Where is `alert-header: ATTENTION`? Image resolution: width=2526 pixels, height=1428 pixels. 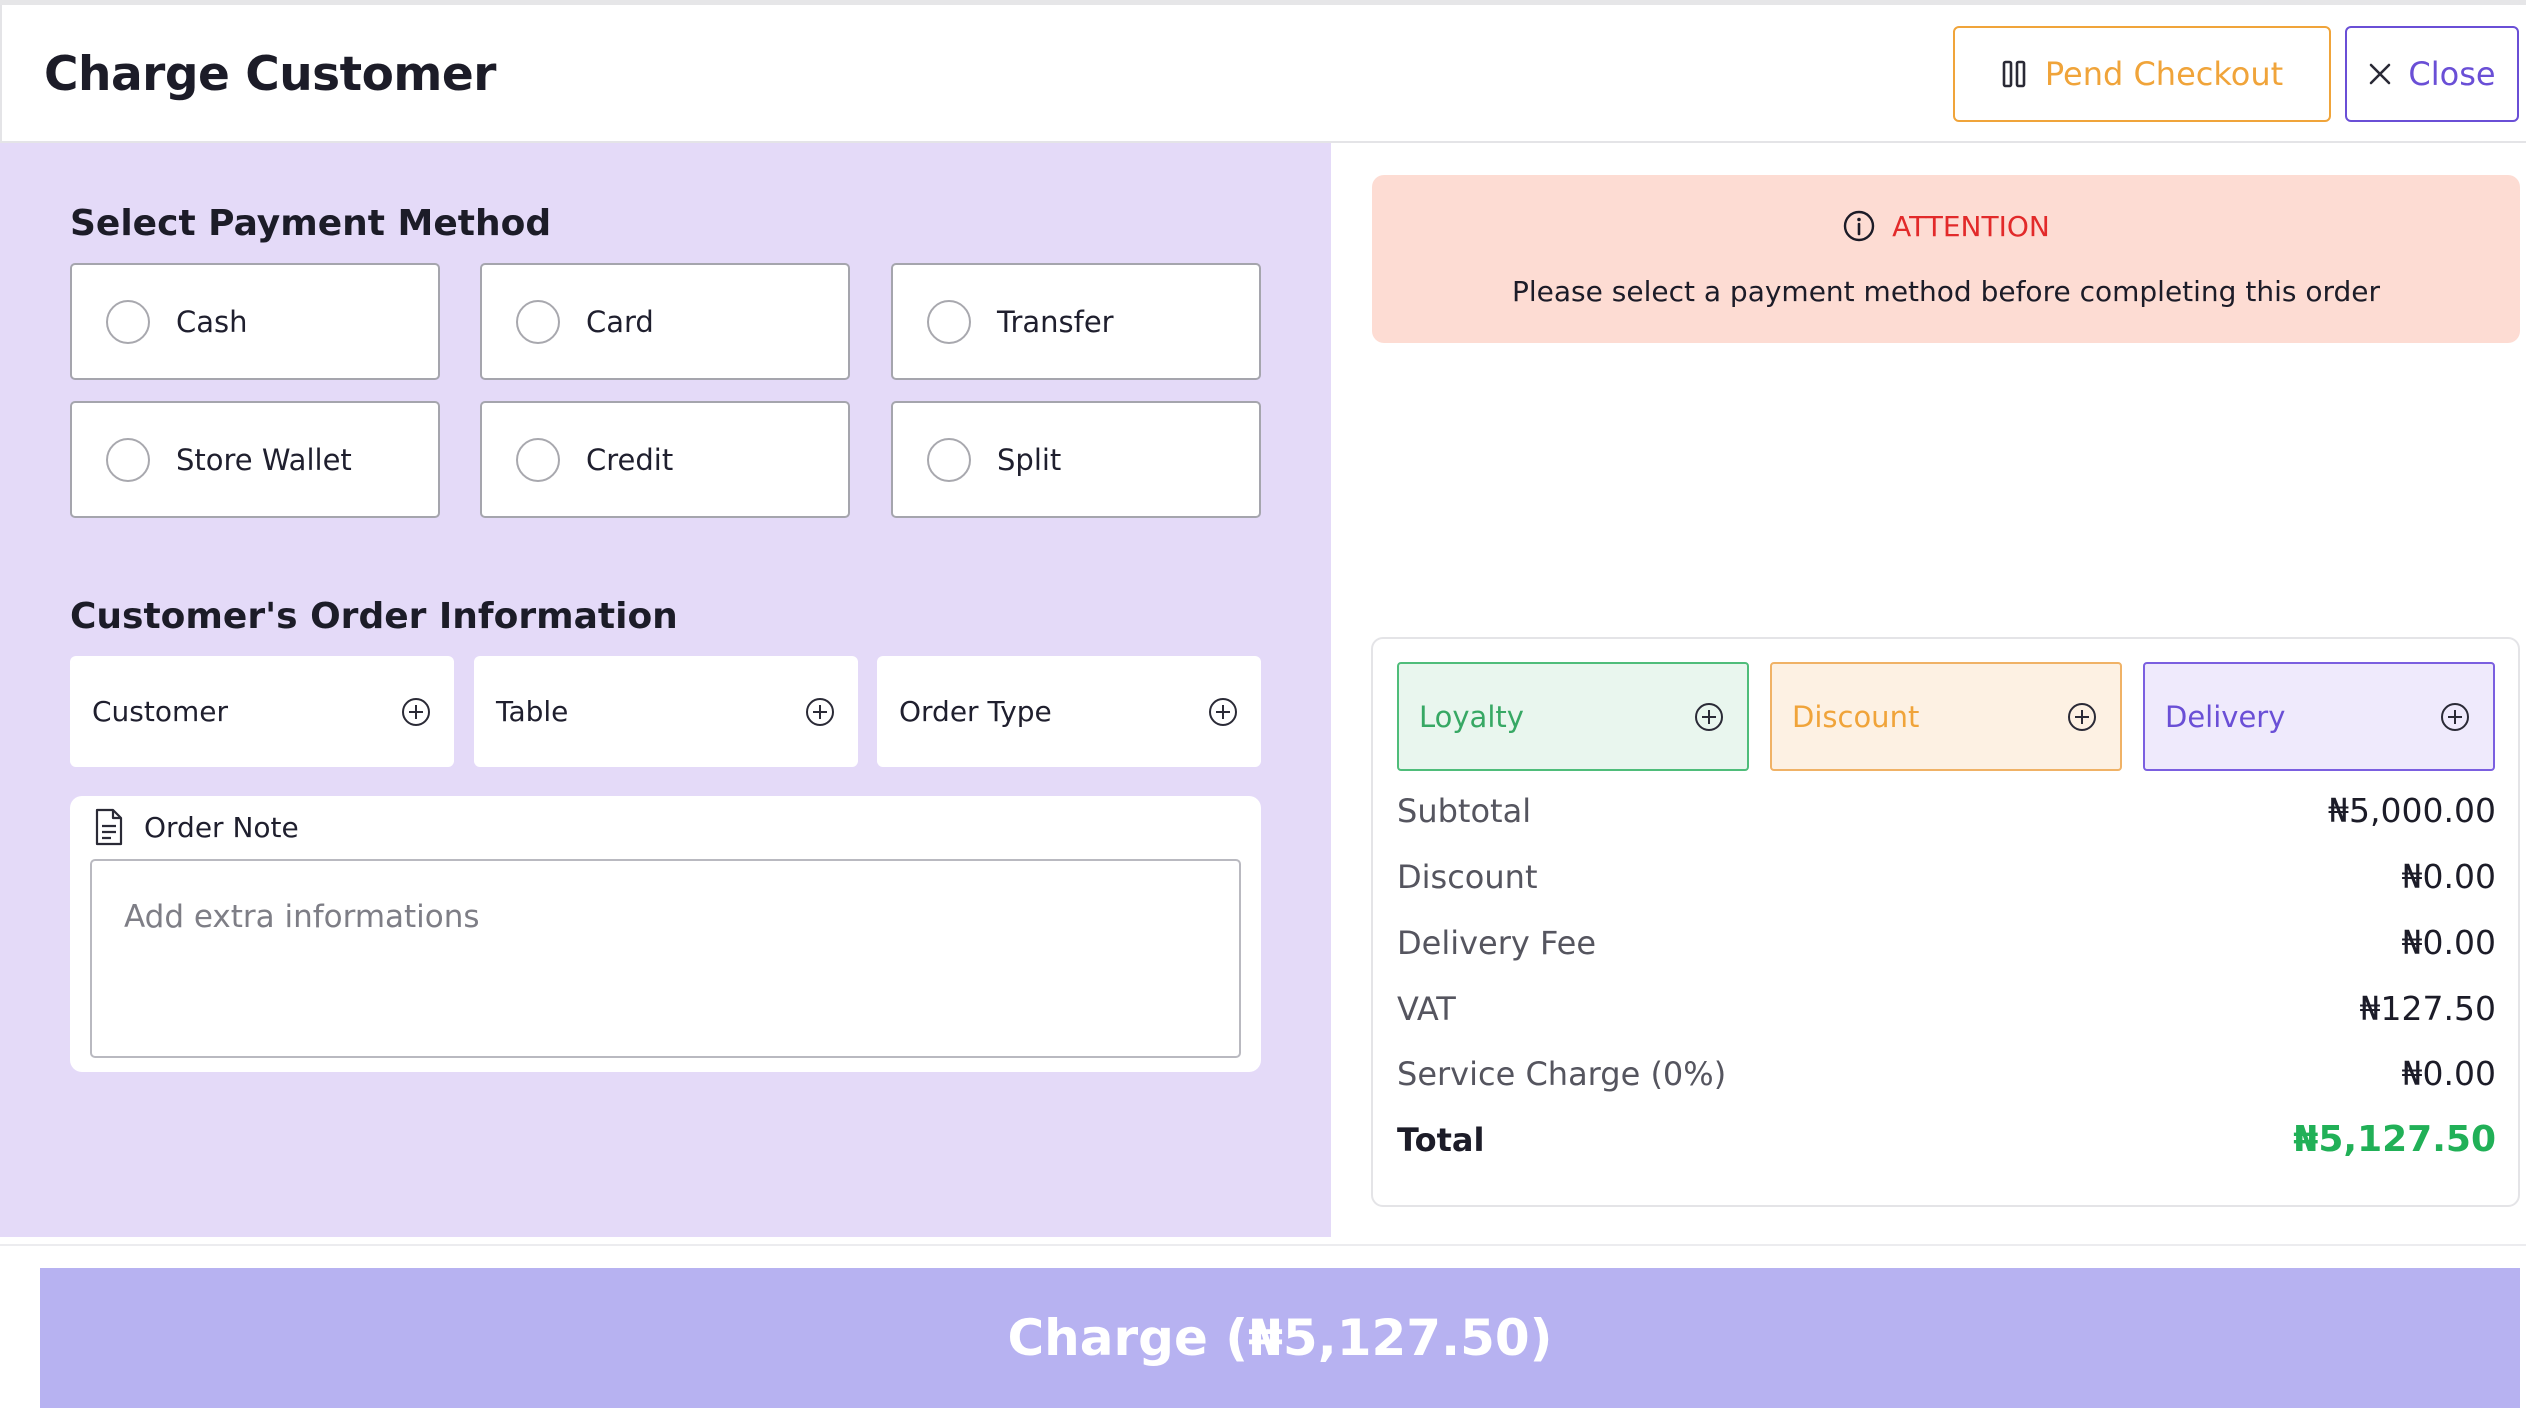 alert-header: ATTENTION is located at coordinates (1946, 226).